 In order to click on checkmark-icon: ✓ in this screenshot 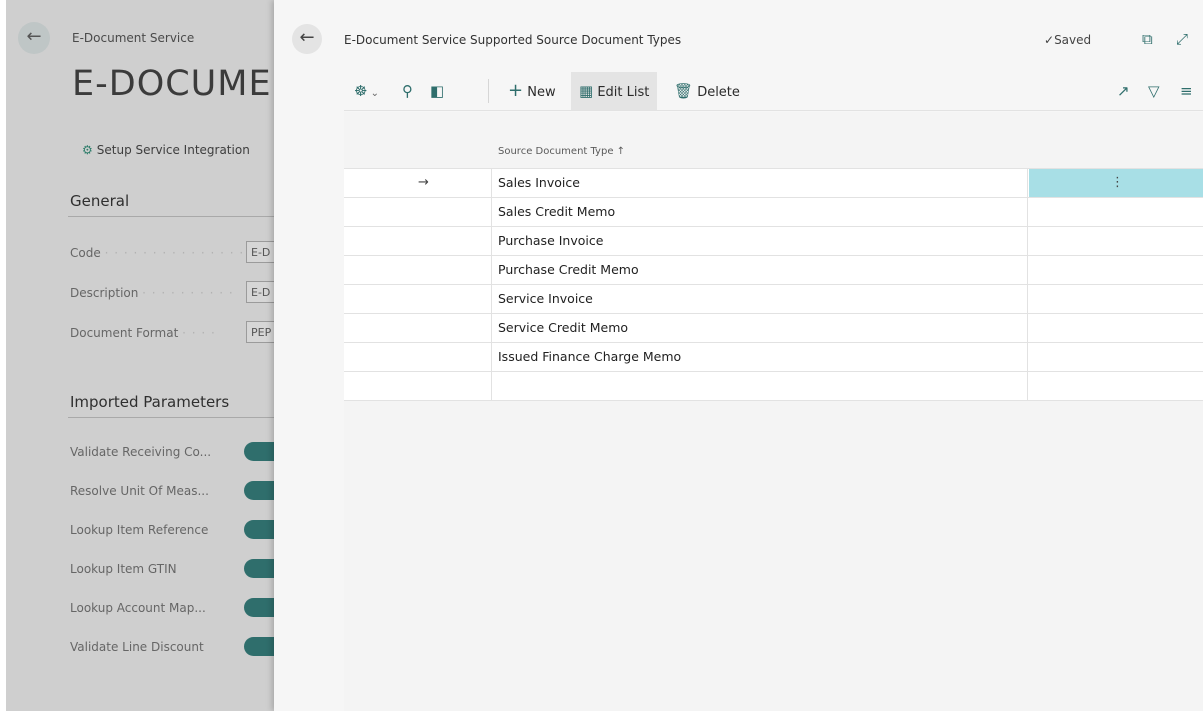, I will do `click(1049, 40)`.